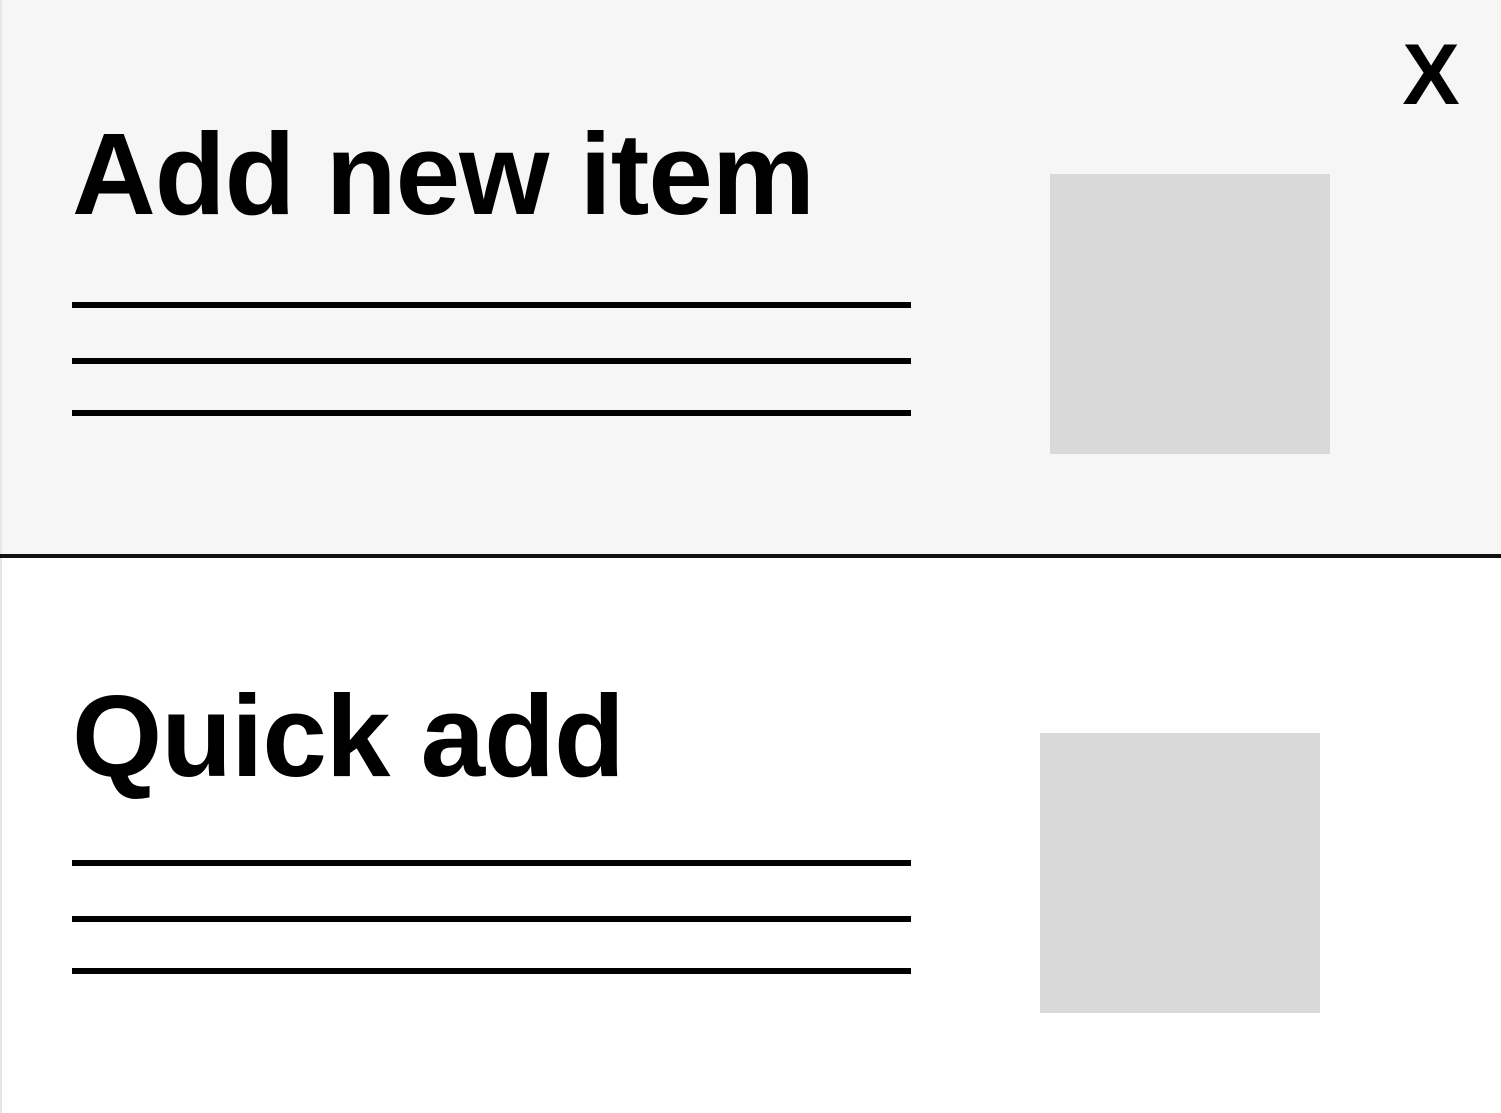  I want to click on quick-add-title: Quick add, so click(348, 736).